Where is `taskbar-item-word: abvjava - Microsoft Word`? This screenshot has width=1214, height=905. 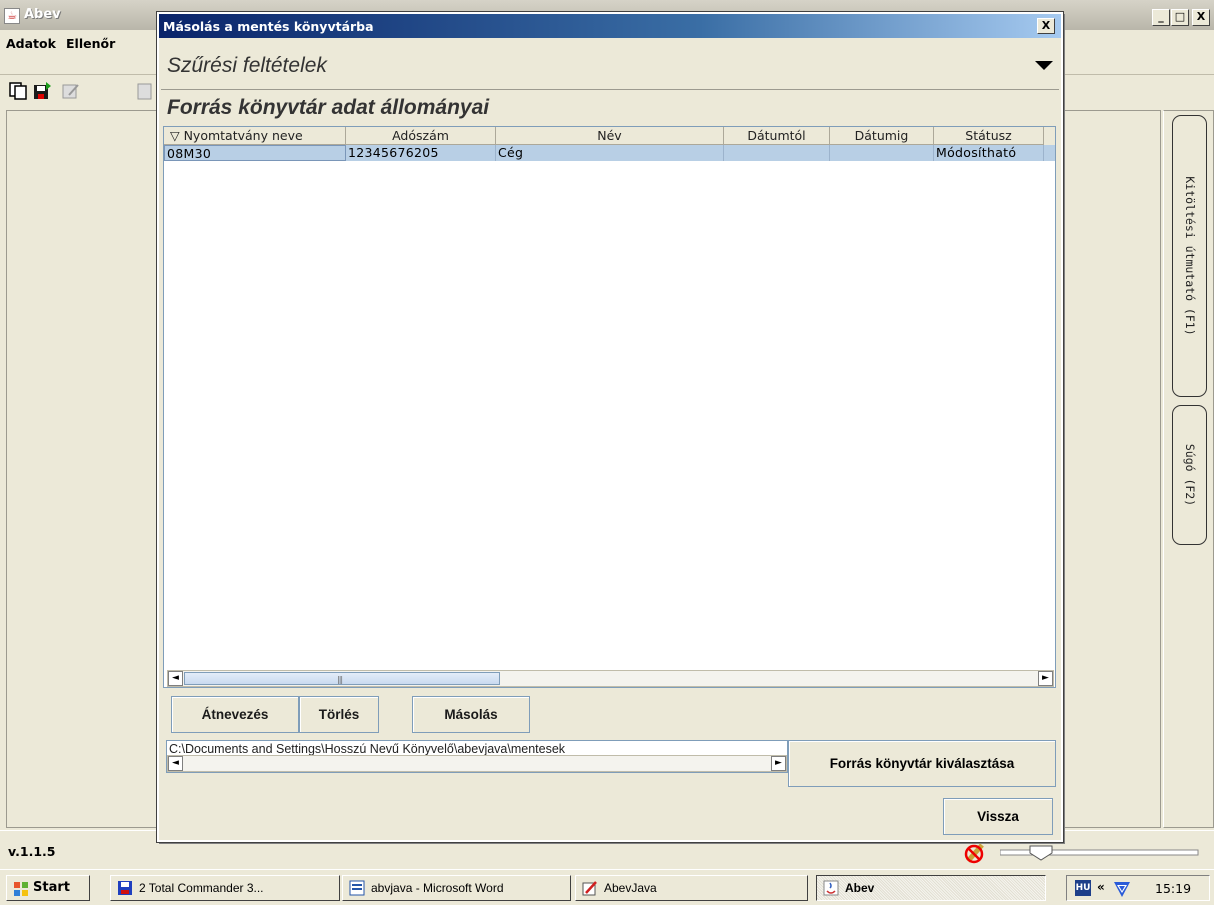
taskbar-item-word: abvjava - Microsoft Word is located at coordinates (456, 888).